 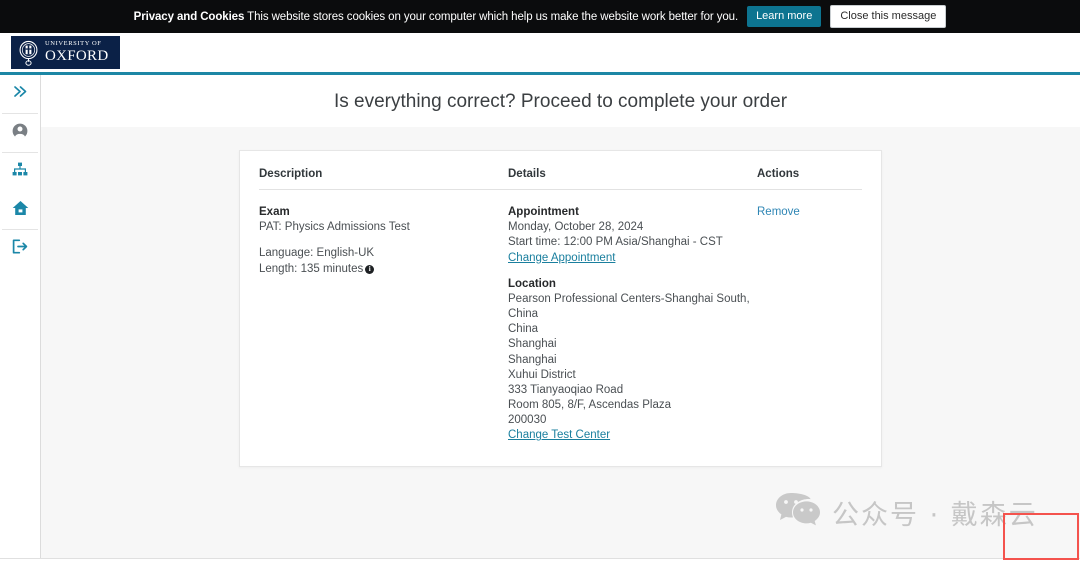 What do you see at coordinates (383, 240) in the screenshot?
I see `desc-spacer` at bounding box center [383, 240].